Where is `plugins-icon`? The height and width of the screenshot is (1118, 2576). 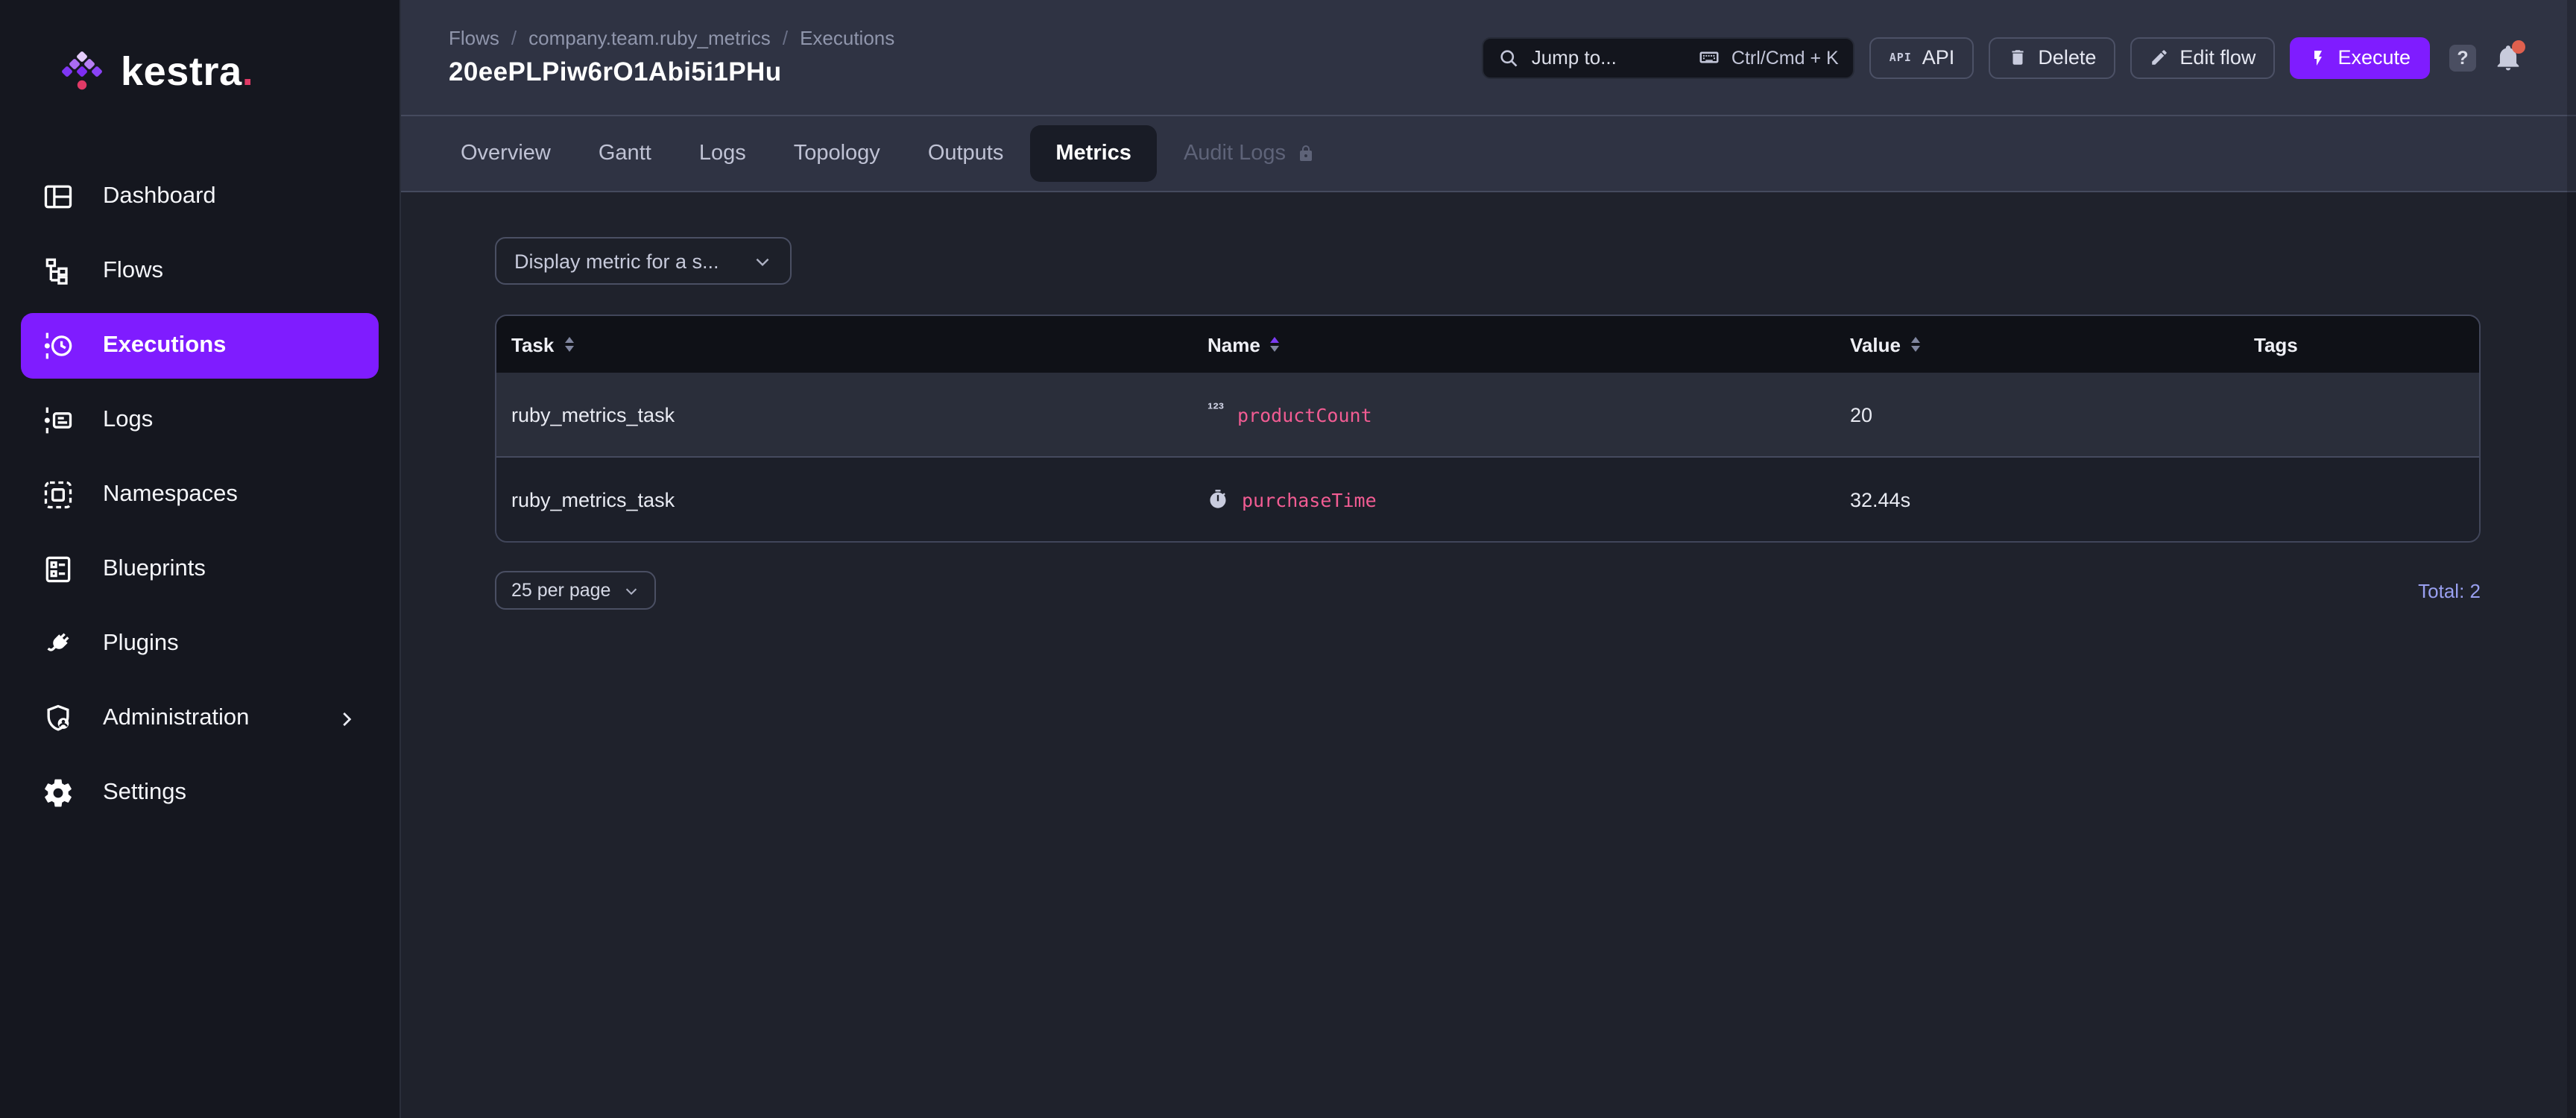
plugins-icon is located at coordinates (58, 642).